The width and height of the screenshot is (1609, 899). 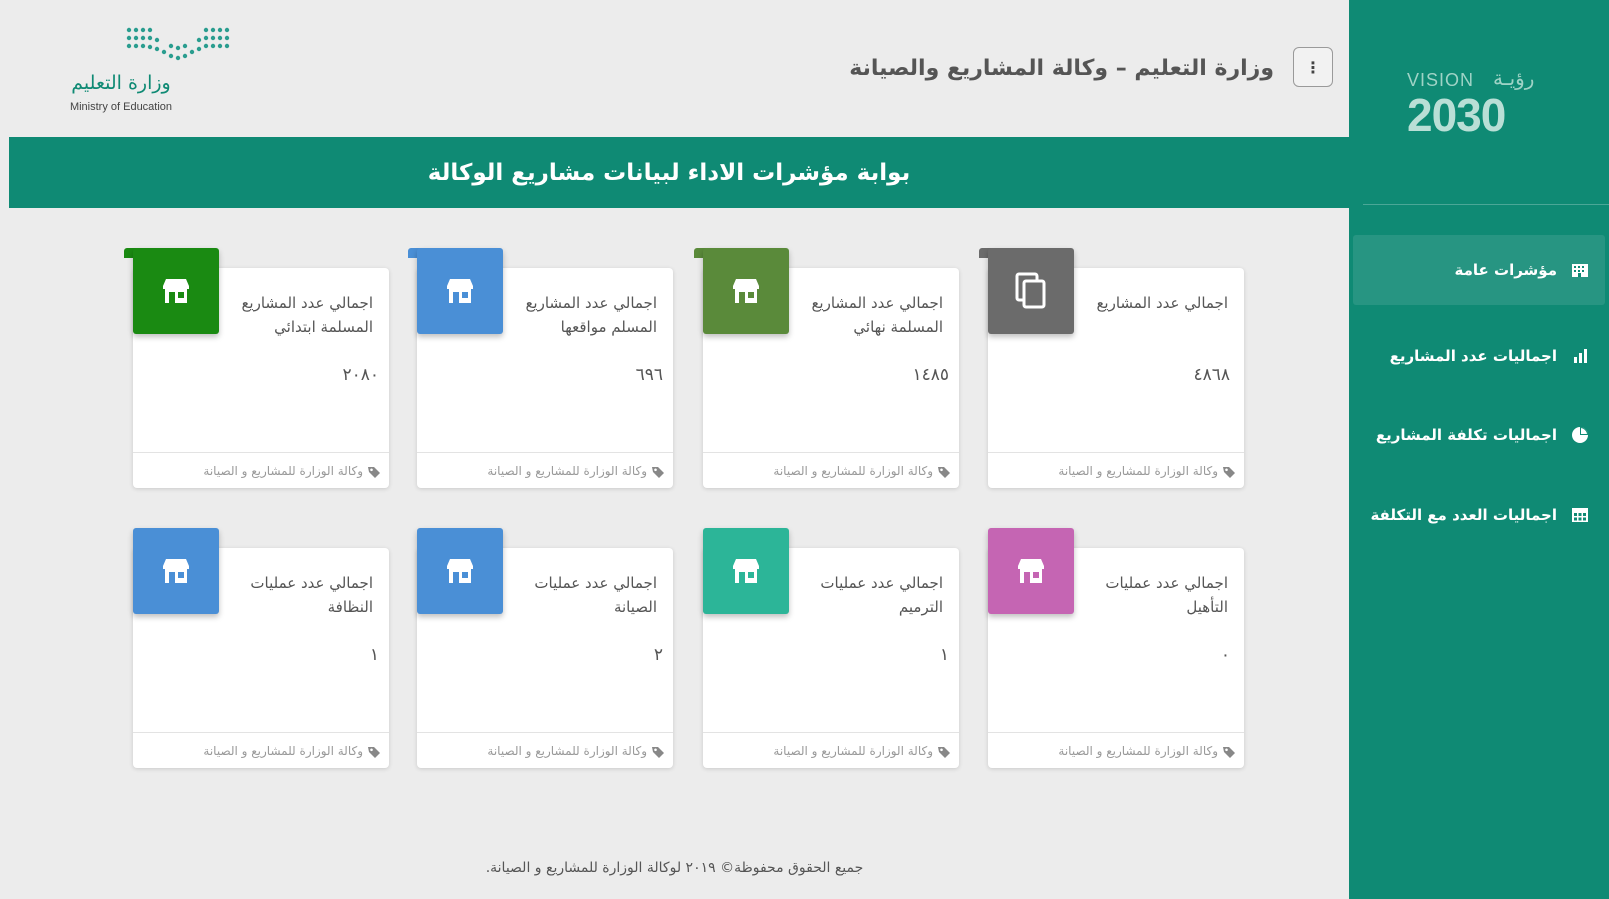 I want to click on sidebar-item-project-counts: اجماليات عدد المشاريع, so click(x=1479, y=356).